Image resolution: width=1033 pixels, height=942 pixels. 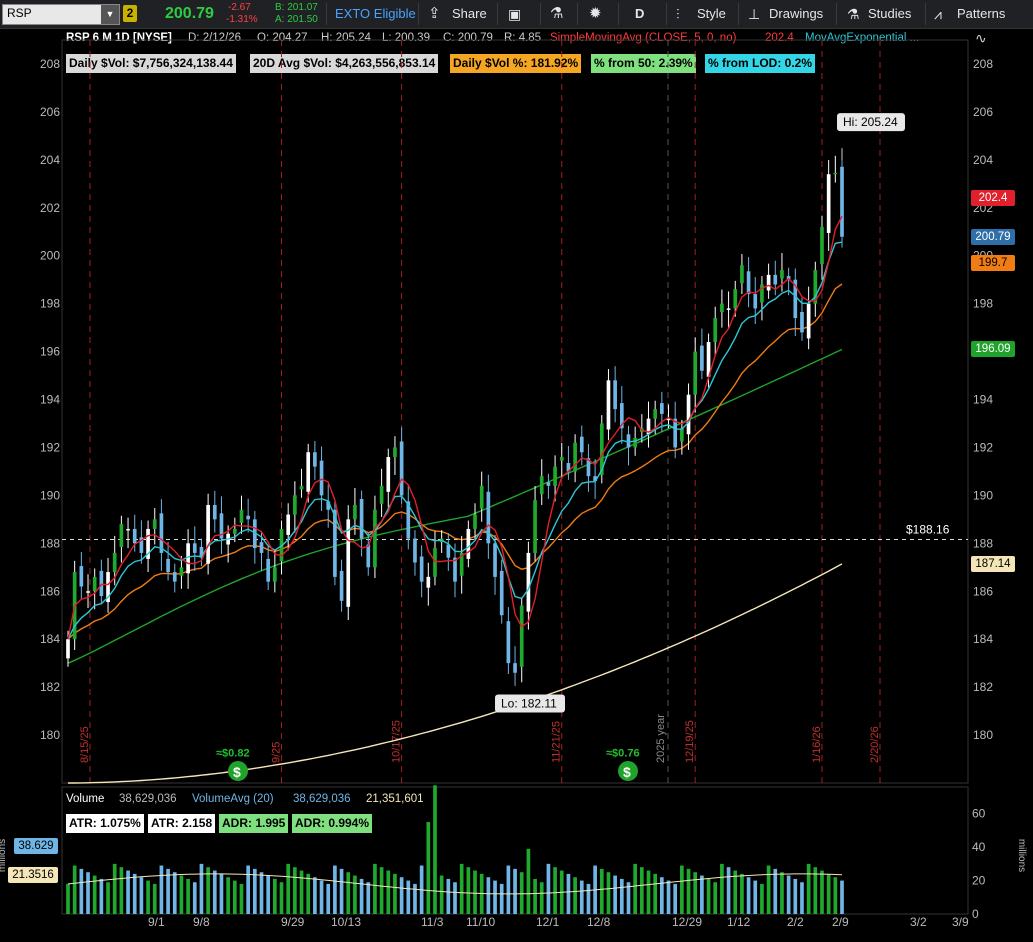 What do you see at coordinates (50, 687) in the screenshot?
I see `y-tick-label-left: 182` at bounding box center [50, 687].